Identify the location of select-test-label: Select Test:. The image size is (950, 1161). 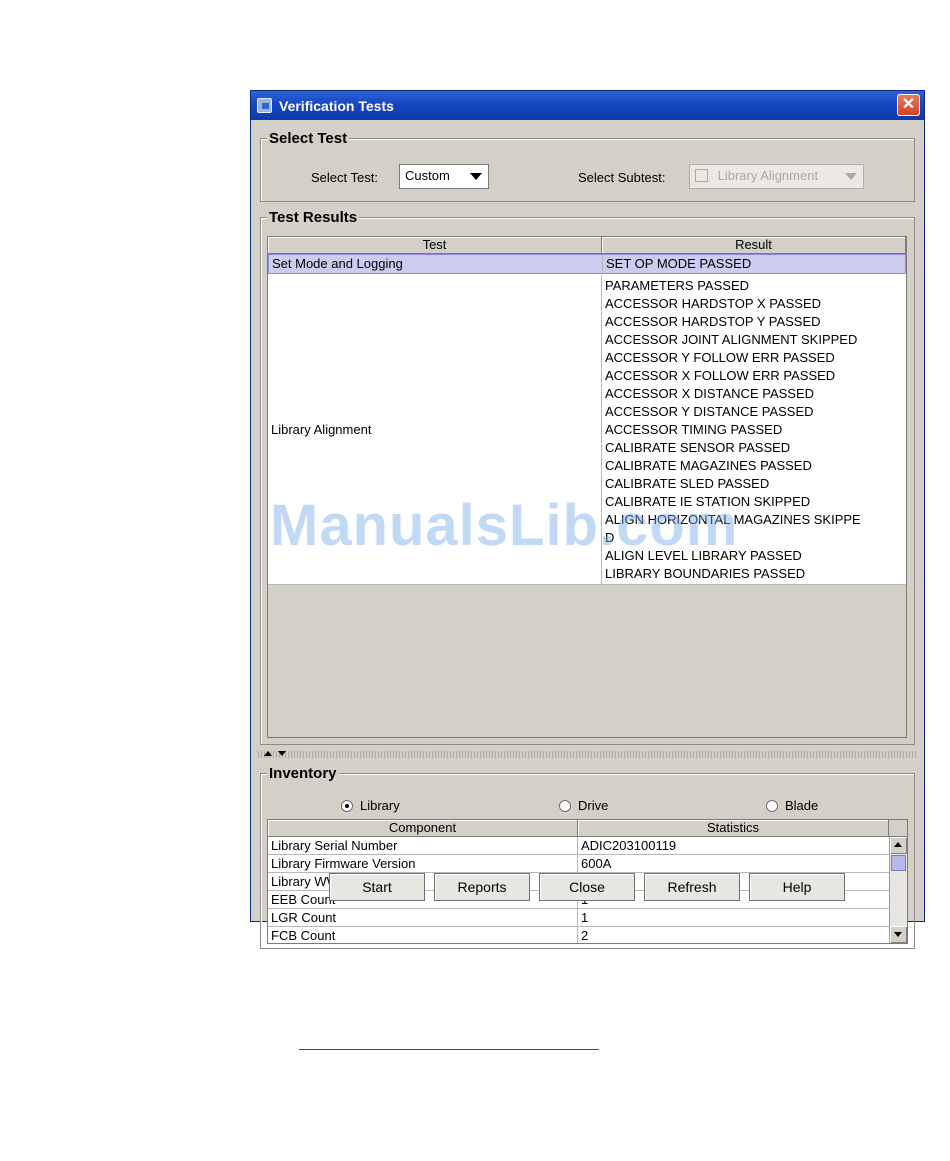
(344, 177).